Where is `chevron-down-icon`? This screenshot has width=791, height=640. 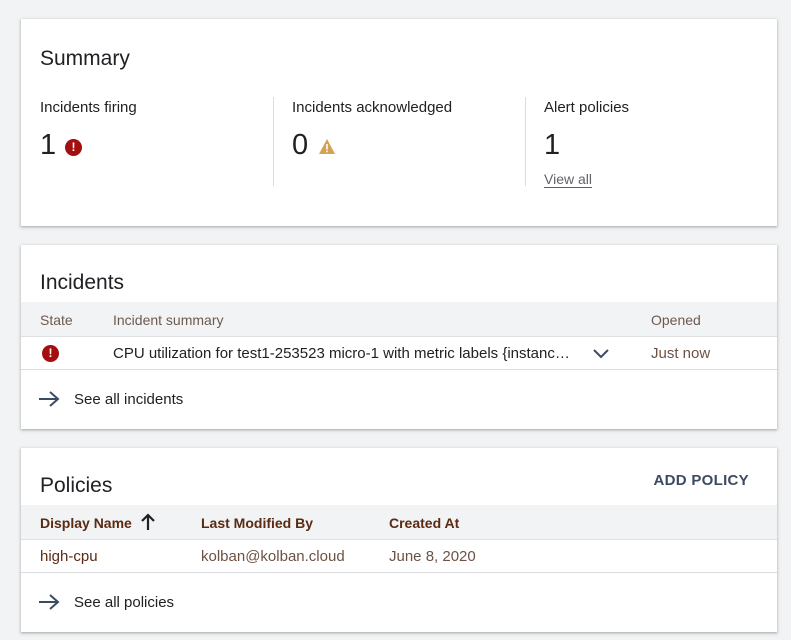
chevron-down-icon is located at coordinates (601, 354).